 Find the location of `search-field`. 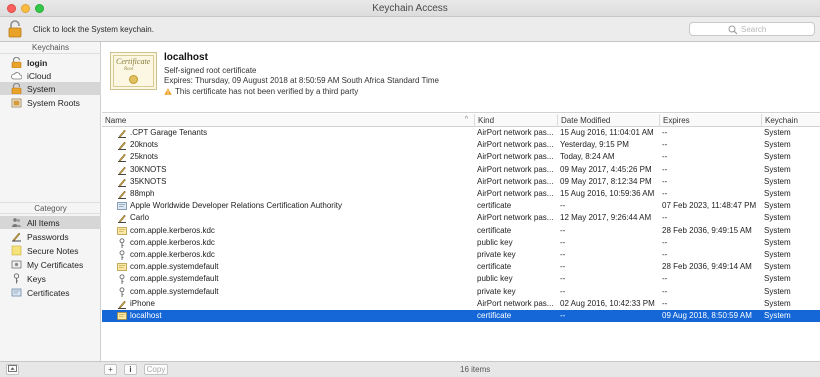

search-field is located at coordinates (752, 29).